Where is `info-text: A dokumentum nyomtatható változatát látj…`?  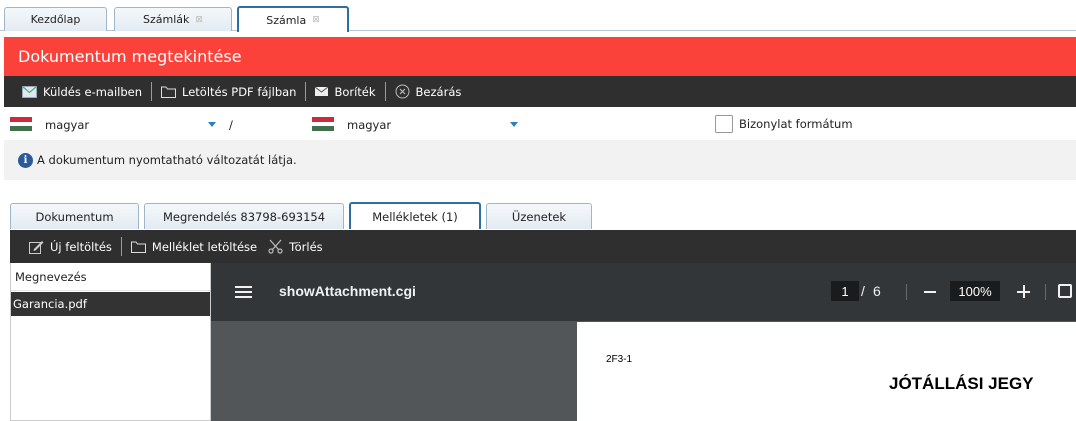 info-text: A dokumentum nyomtatható változatát látj… is located at coordinates (167, 160).